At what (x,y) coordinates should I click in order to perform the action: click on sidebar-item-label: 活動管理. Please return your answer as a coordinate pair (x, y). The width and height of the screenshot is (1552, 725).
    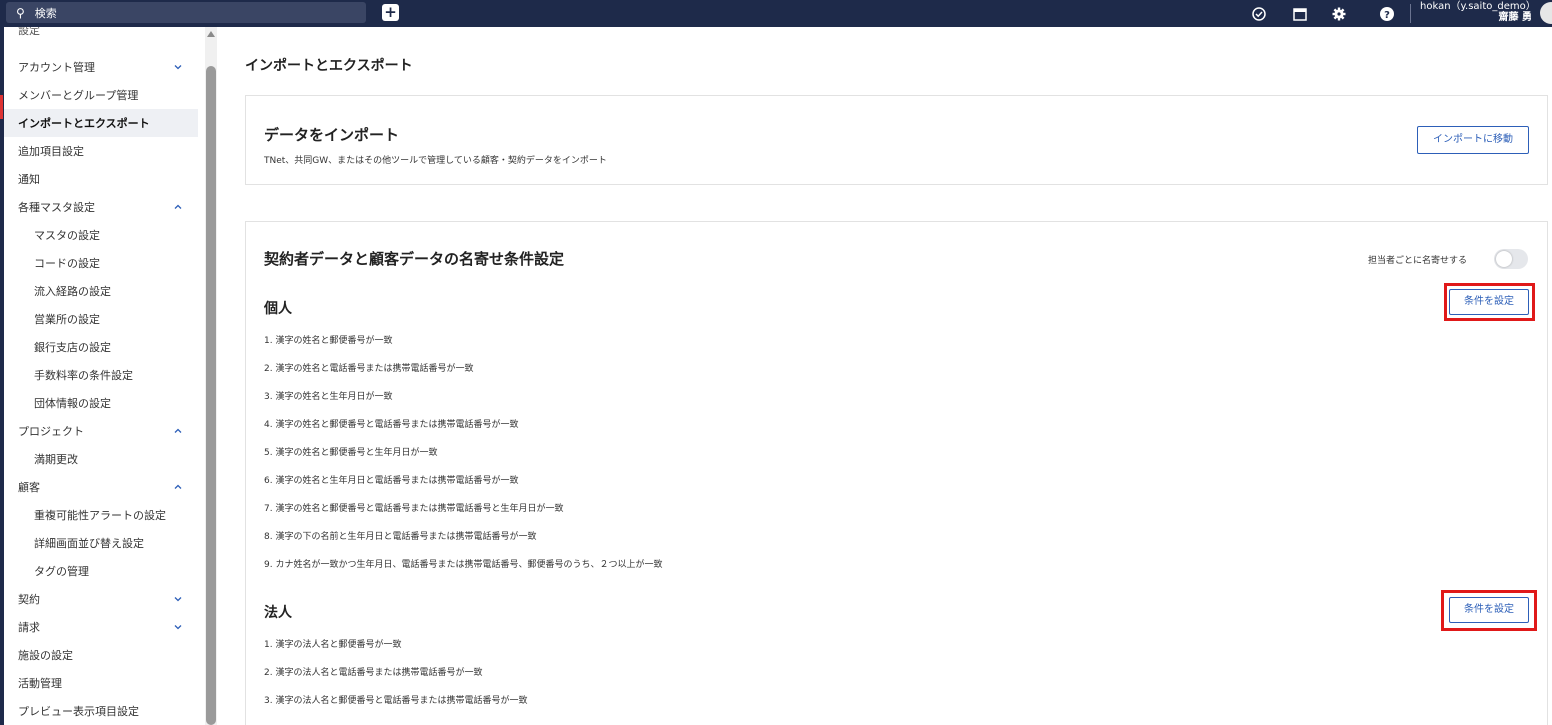
    Looking at the image, I should click on (40, 683).